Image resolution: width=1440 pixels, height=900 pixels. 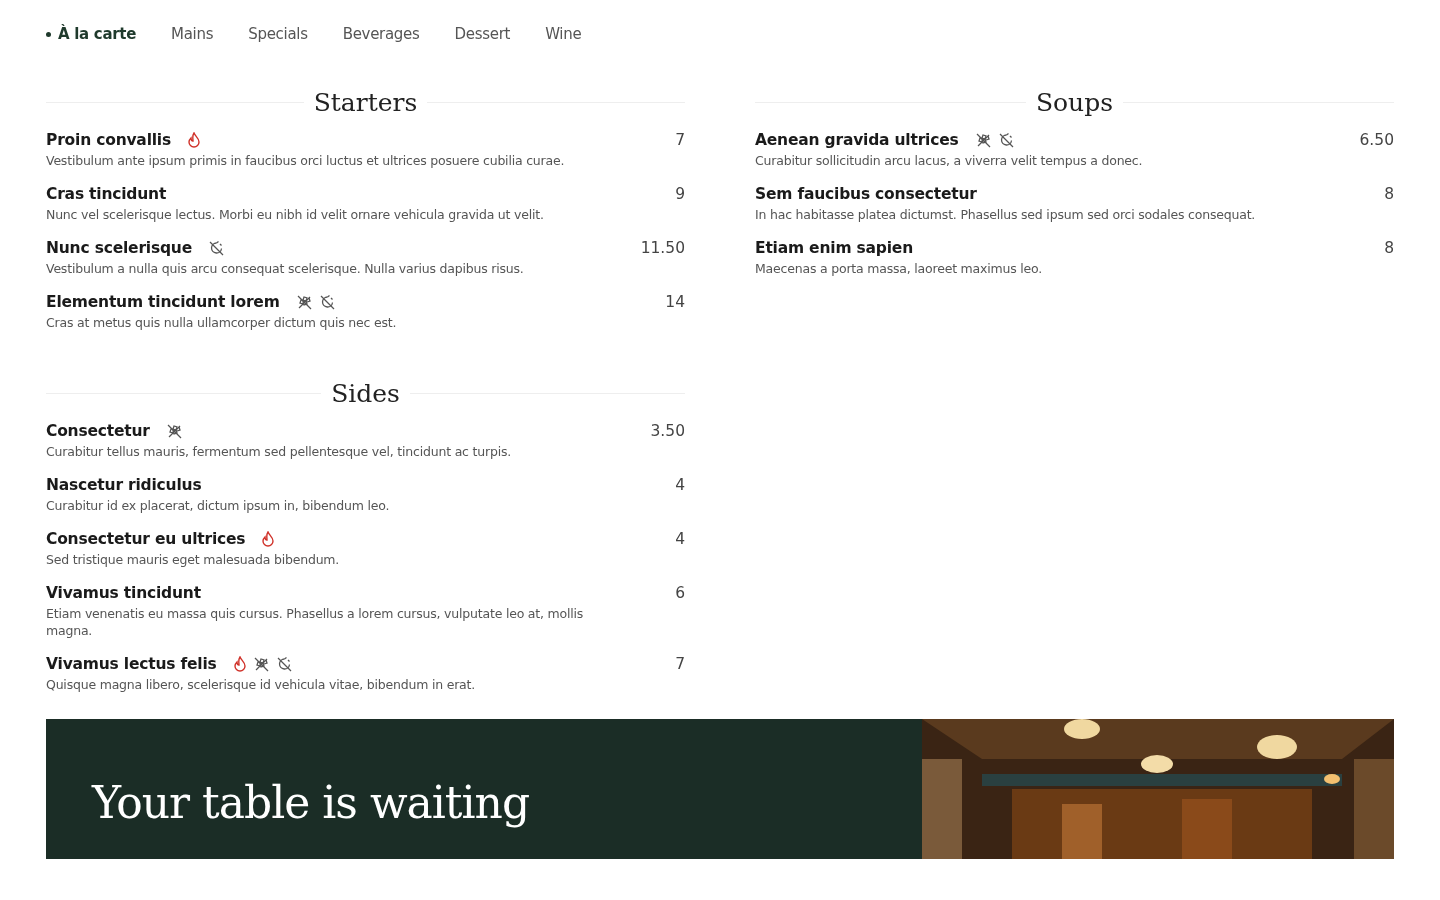 What do you see at coordinates (91, 34) in the screenshot?
I see `menu-tab: À la carte` at bounding box center [91, 34].